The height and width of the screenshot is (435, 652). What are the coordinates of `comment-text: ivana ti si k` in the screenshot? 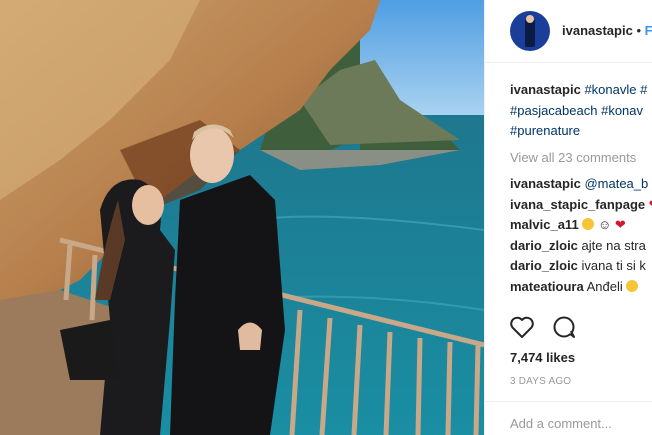 It's located at (613, 265).